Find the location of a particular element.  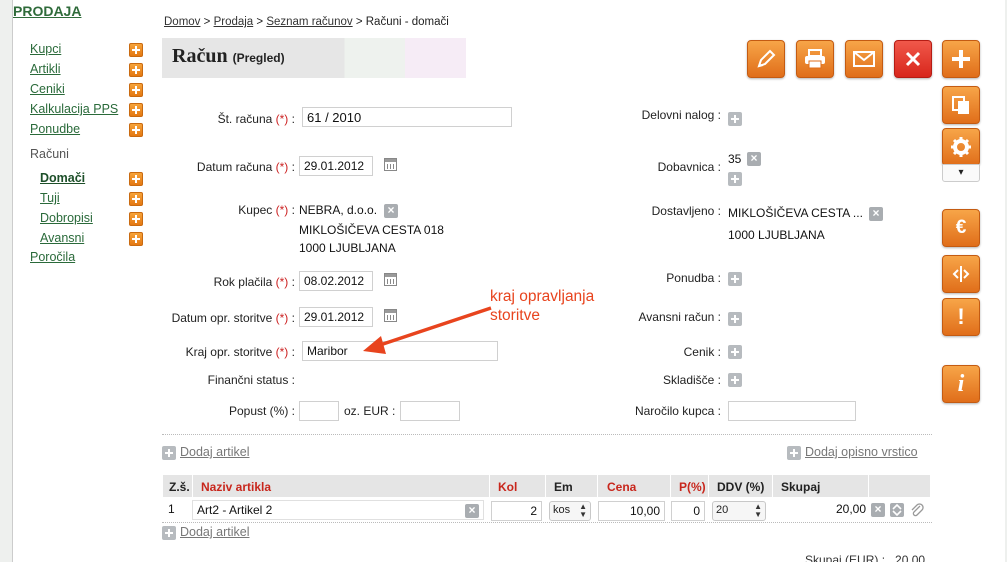

customer-street: MIKLOŠIČEVA CESTA 018 is located at coordinates (371, 230).